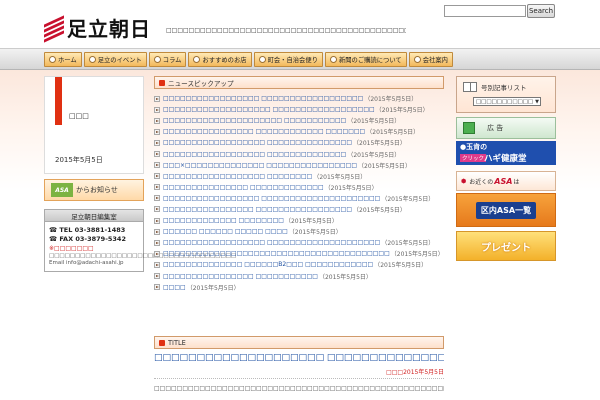 Image resolution: width=600 pixels, height=400 pixels. I want to click on office-tel: ☎ TEL 03-3881-1483, so click(87, 230).